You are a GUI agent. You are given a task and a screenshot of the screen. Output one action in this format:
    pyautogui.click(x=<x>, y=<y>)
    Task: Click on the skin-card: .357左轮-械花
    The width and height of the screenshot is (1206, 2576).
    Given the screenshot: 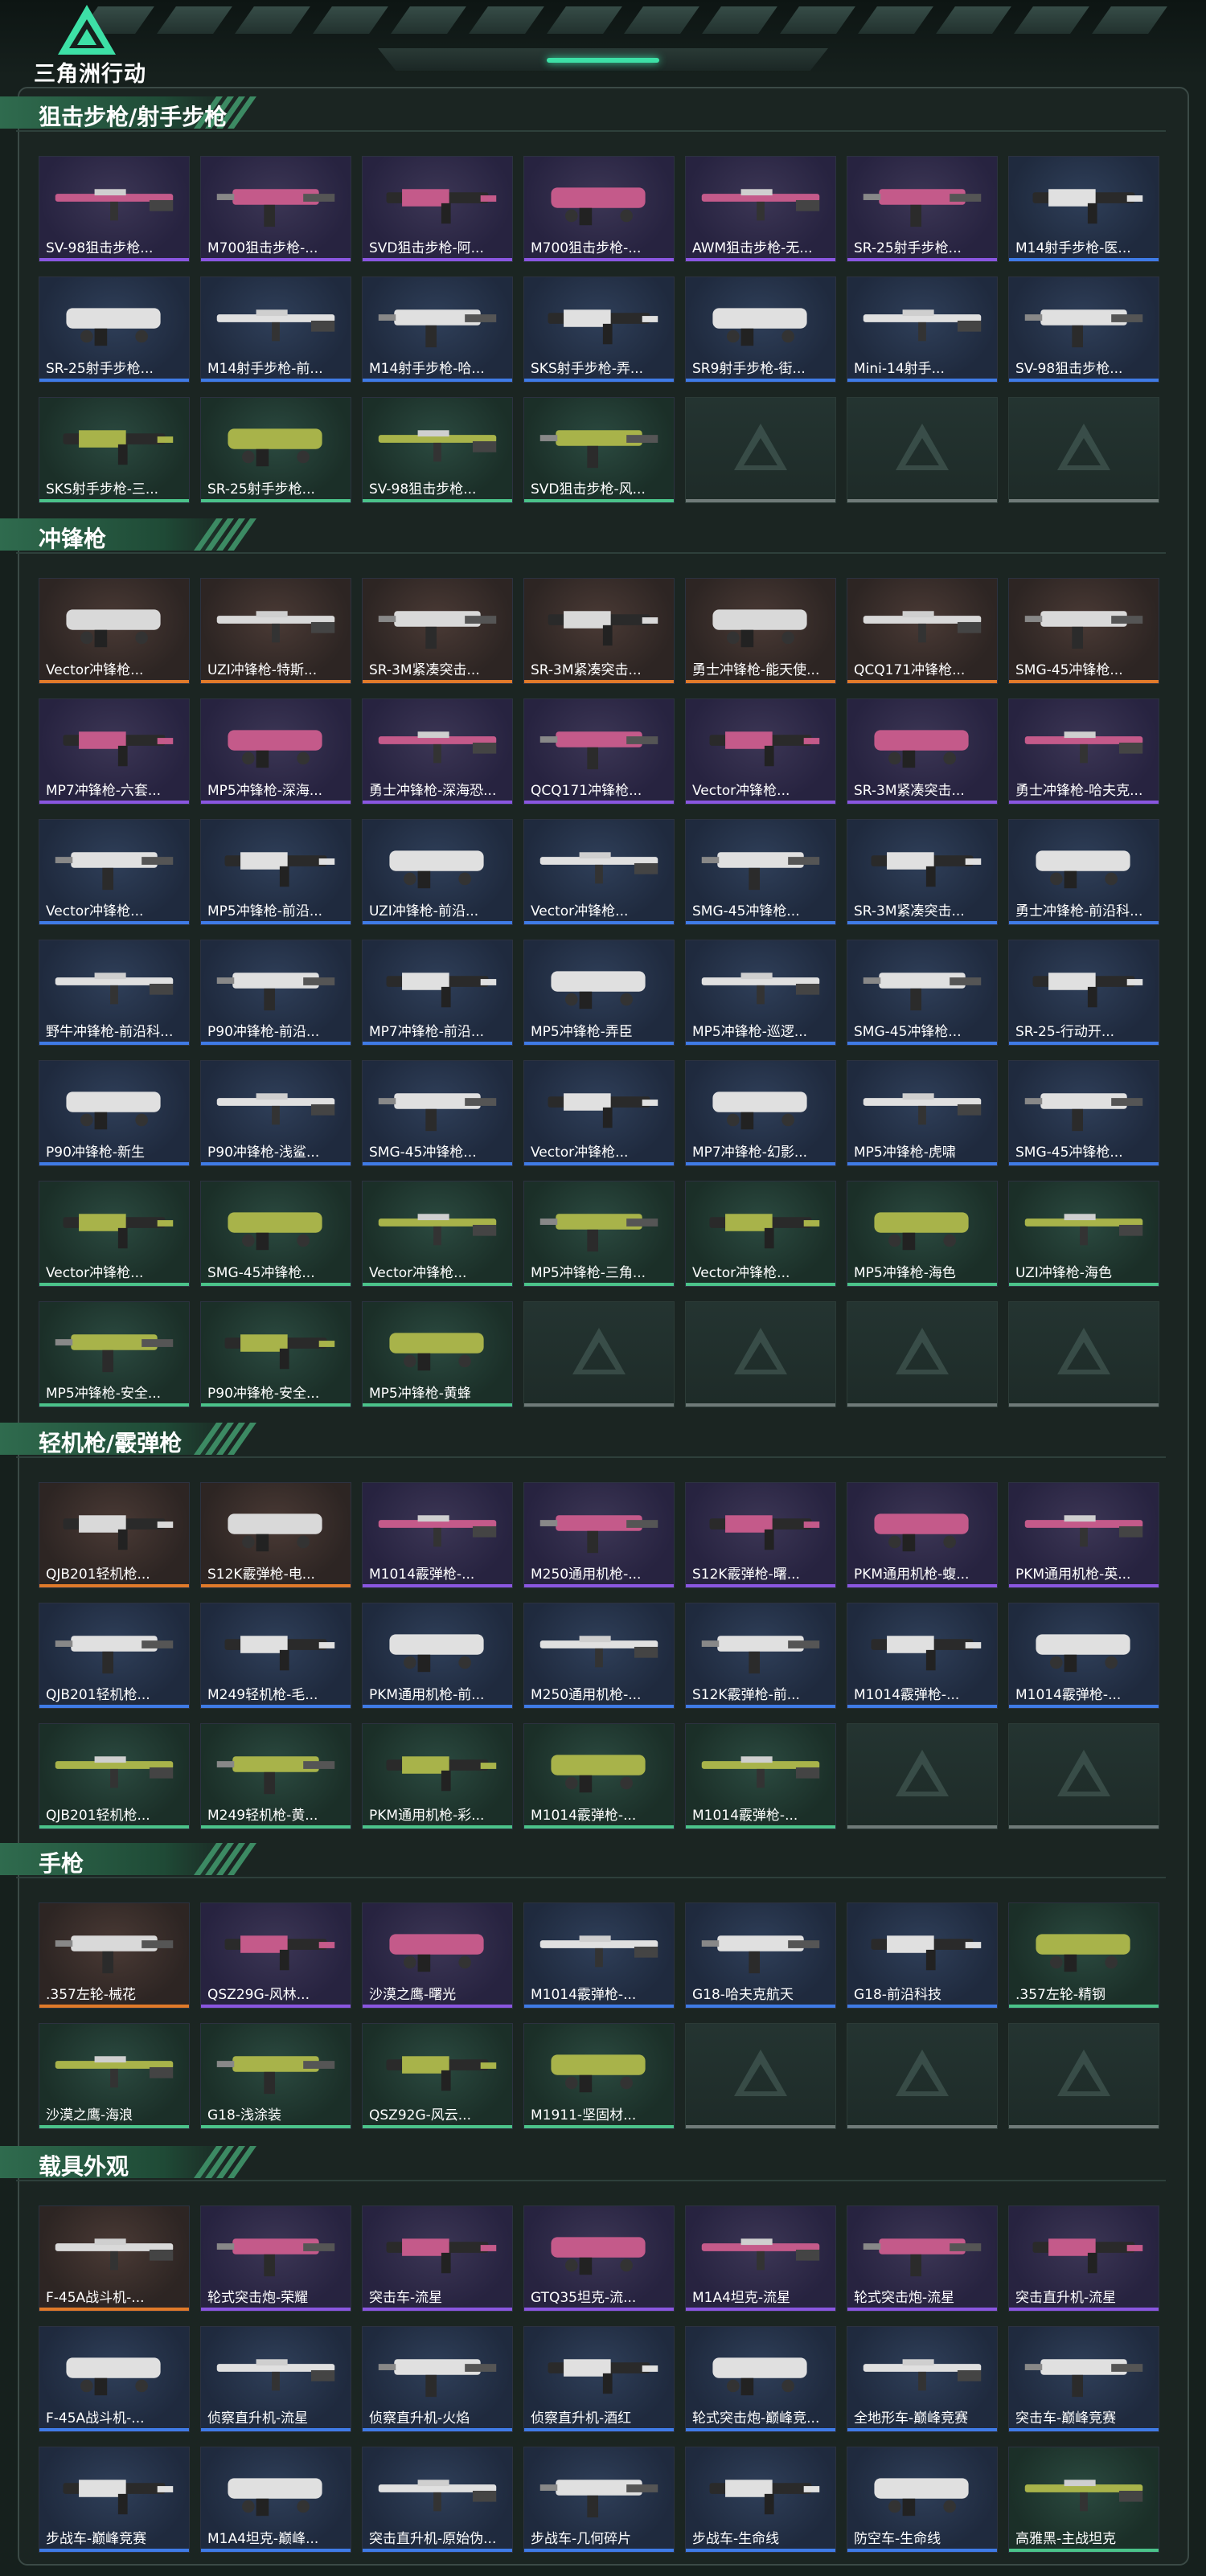 What is the action you would take?
    pyautogui.click(x=114, y=1955)
    